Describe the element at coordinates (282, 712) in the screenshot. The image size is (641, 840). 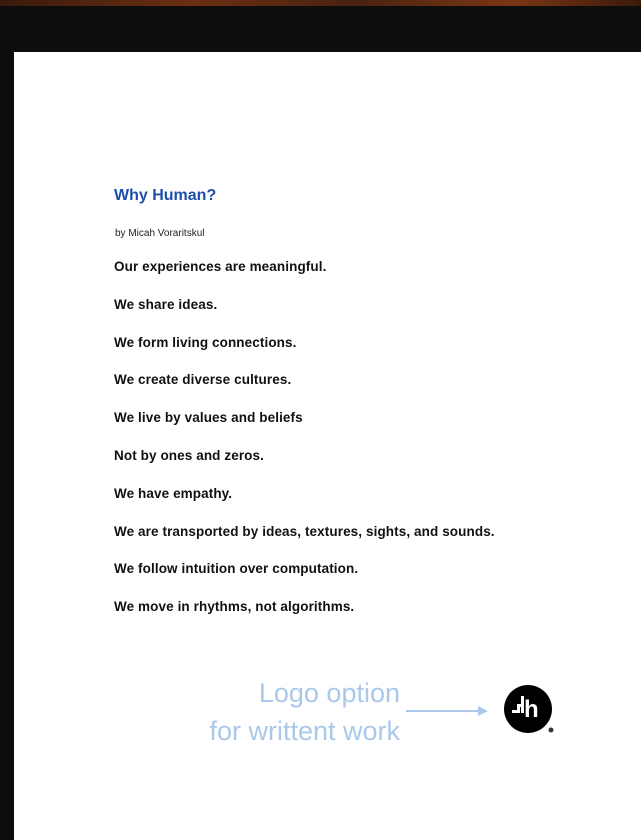
I see `logo-option-annotation: Logo option for writtent work` at that location.